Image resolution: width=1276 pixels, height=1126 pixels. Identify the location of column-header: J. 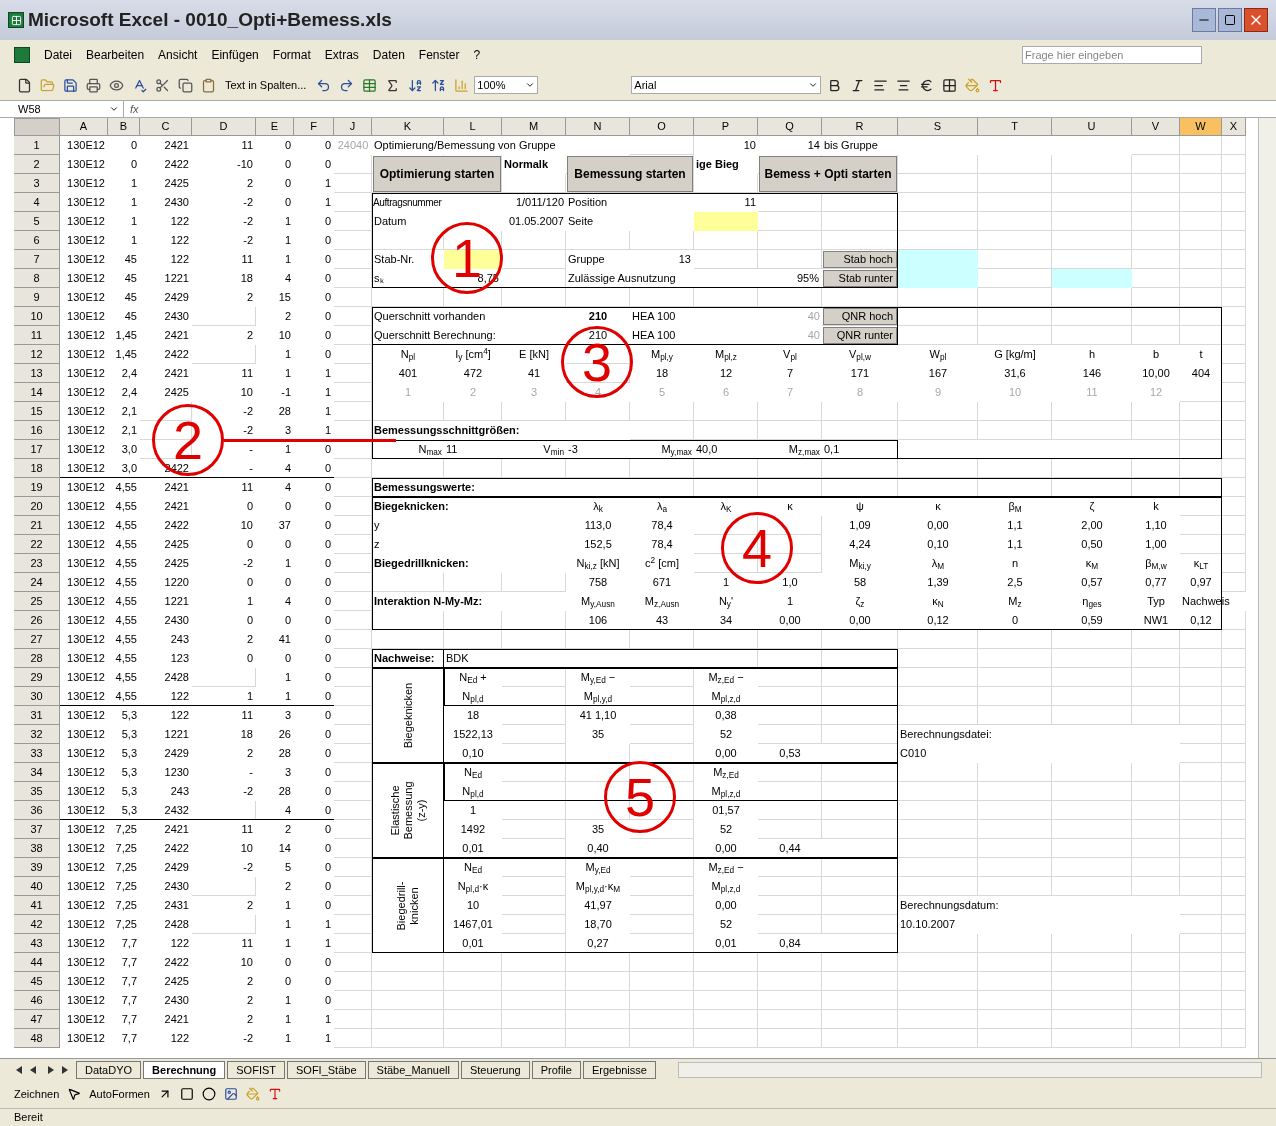
(353, 127).